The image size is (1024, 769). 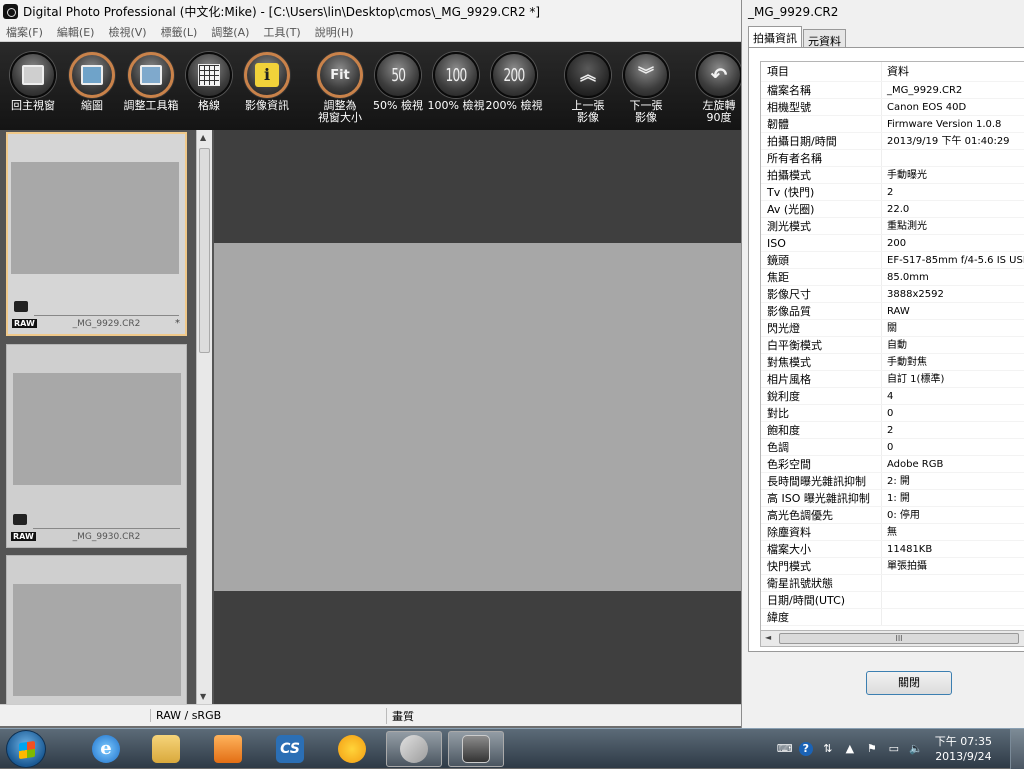 I want to click on volume-icon: 🔈, so click(x=916, y=749).